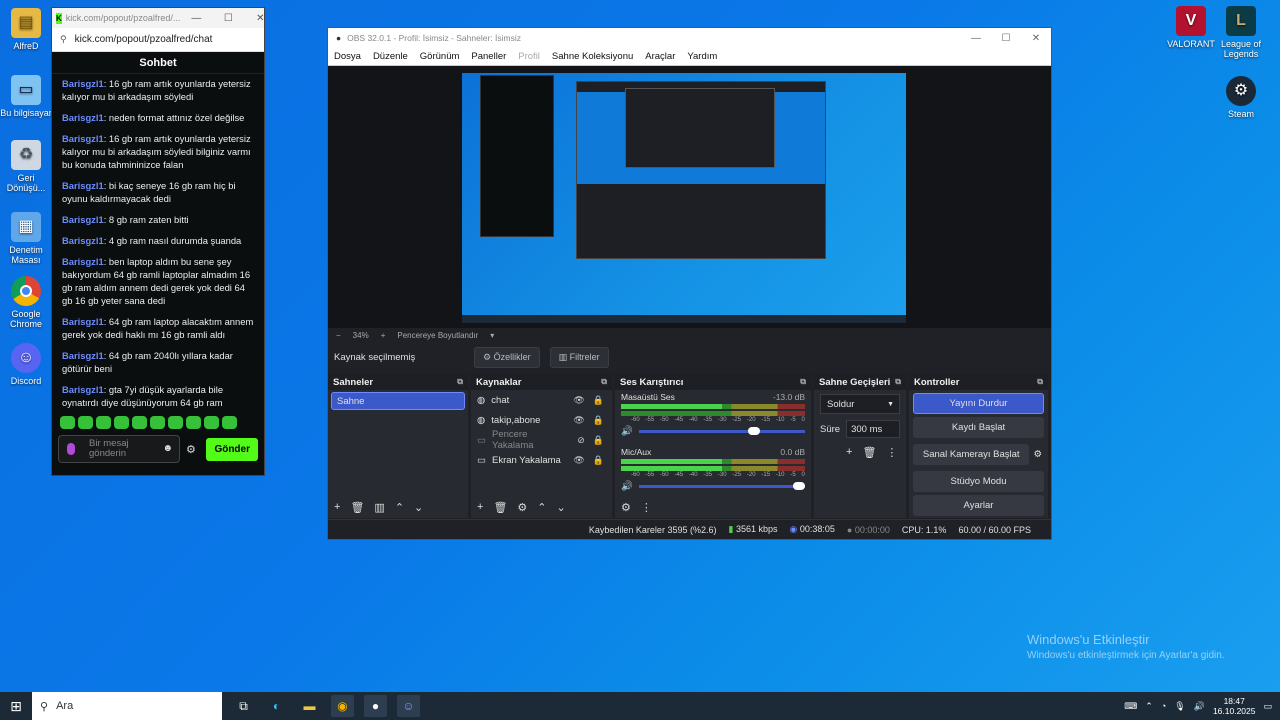  I want to click on taskbar-search: ⚲ Ara, so click(127, 706).